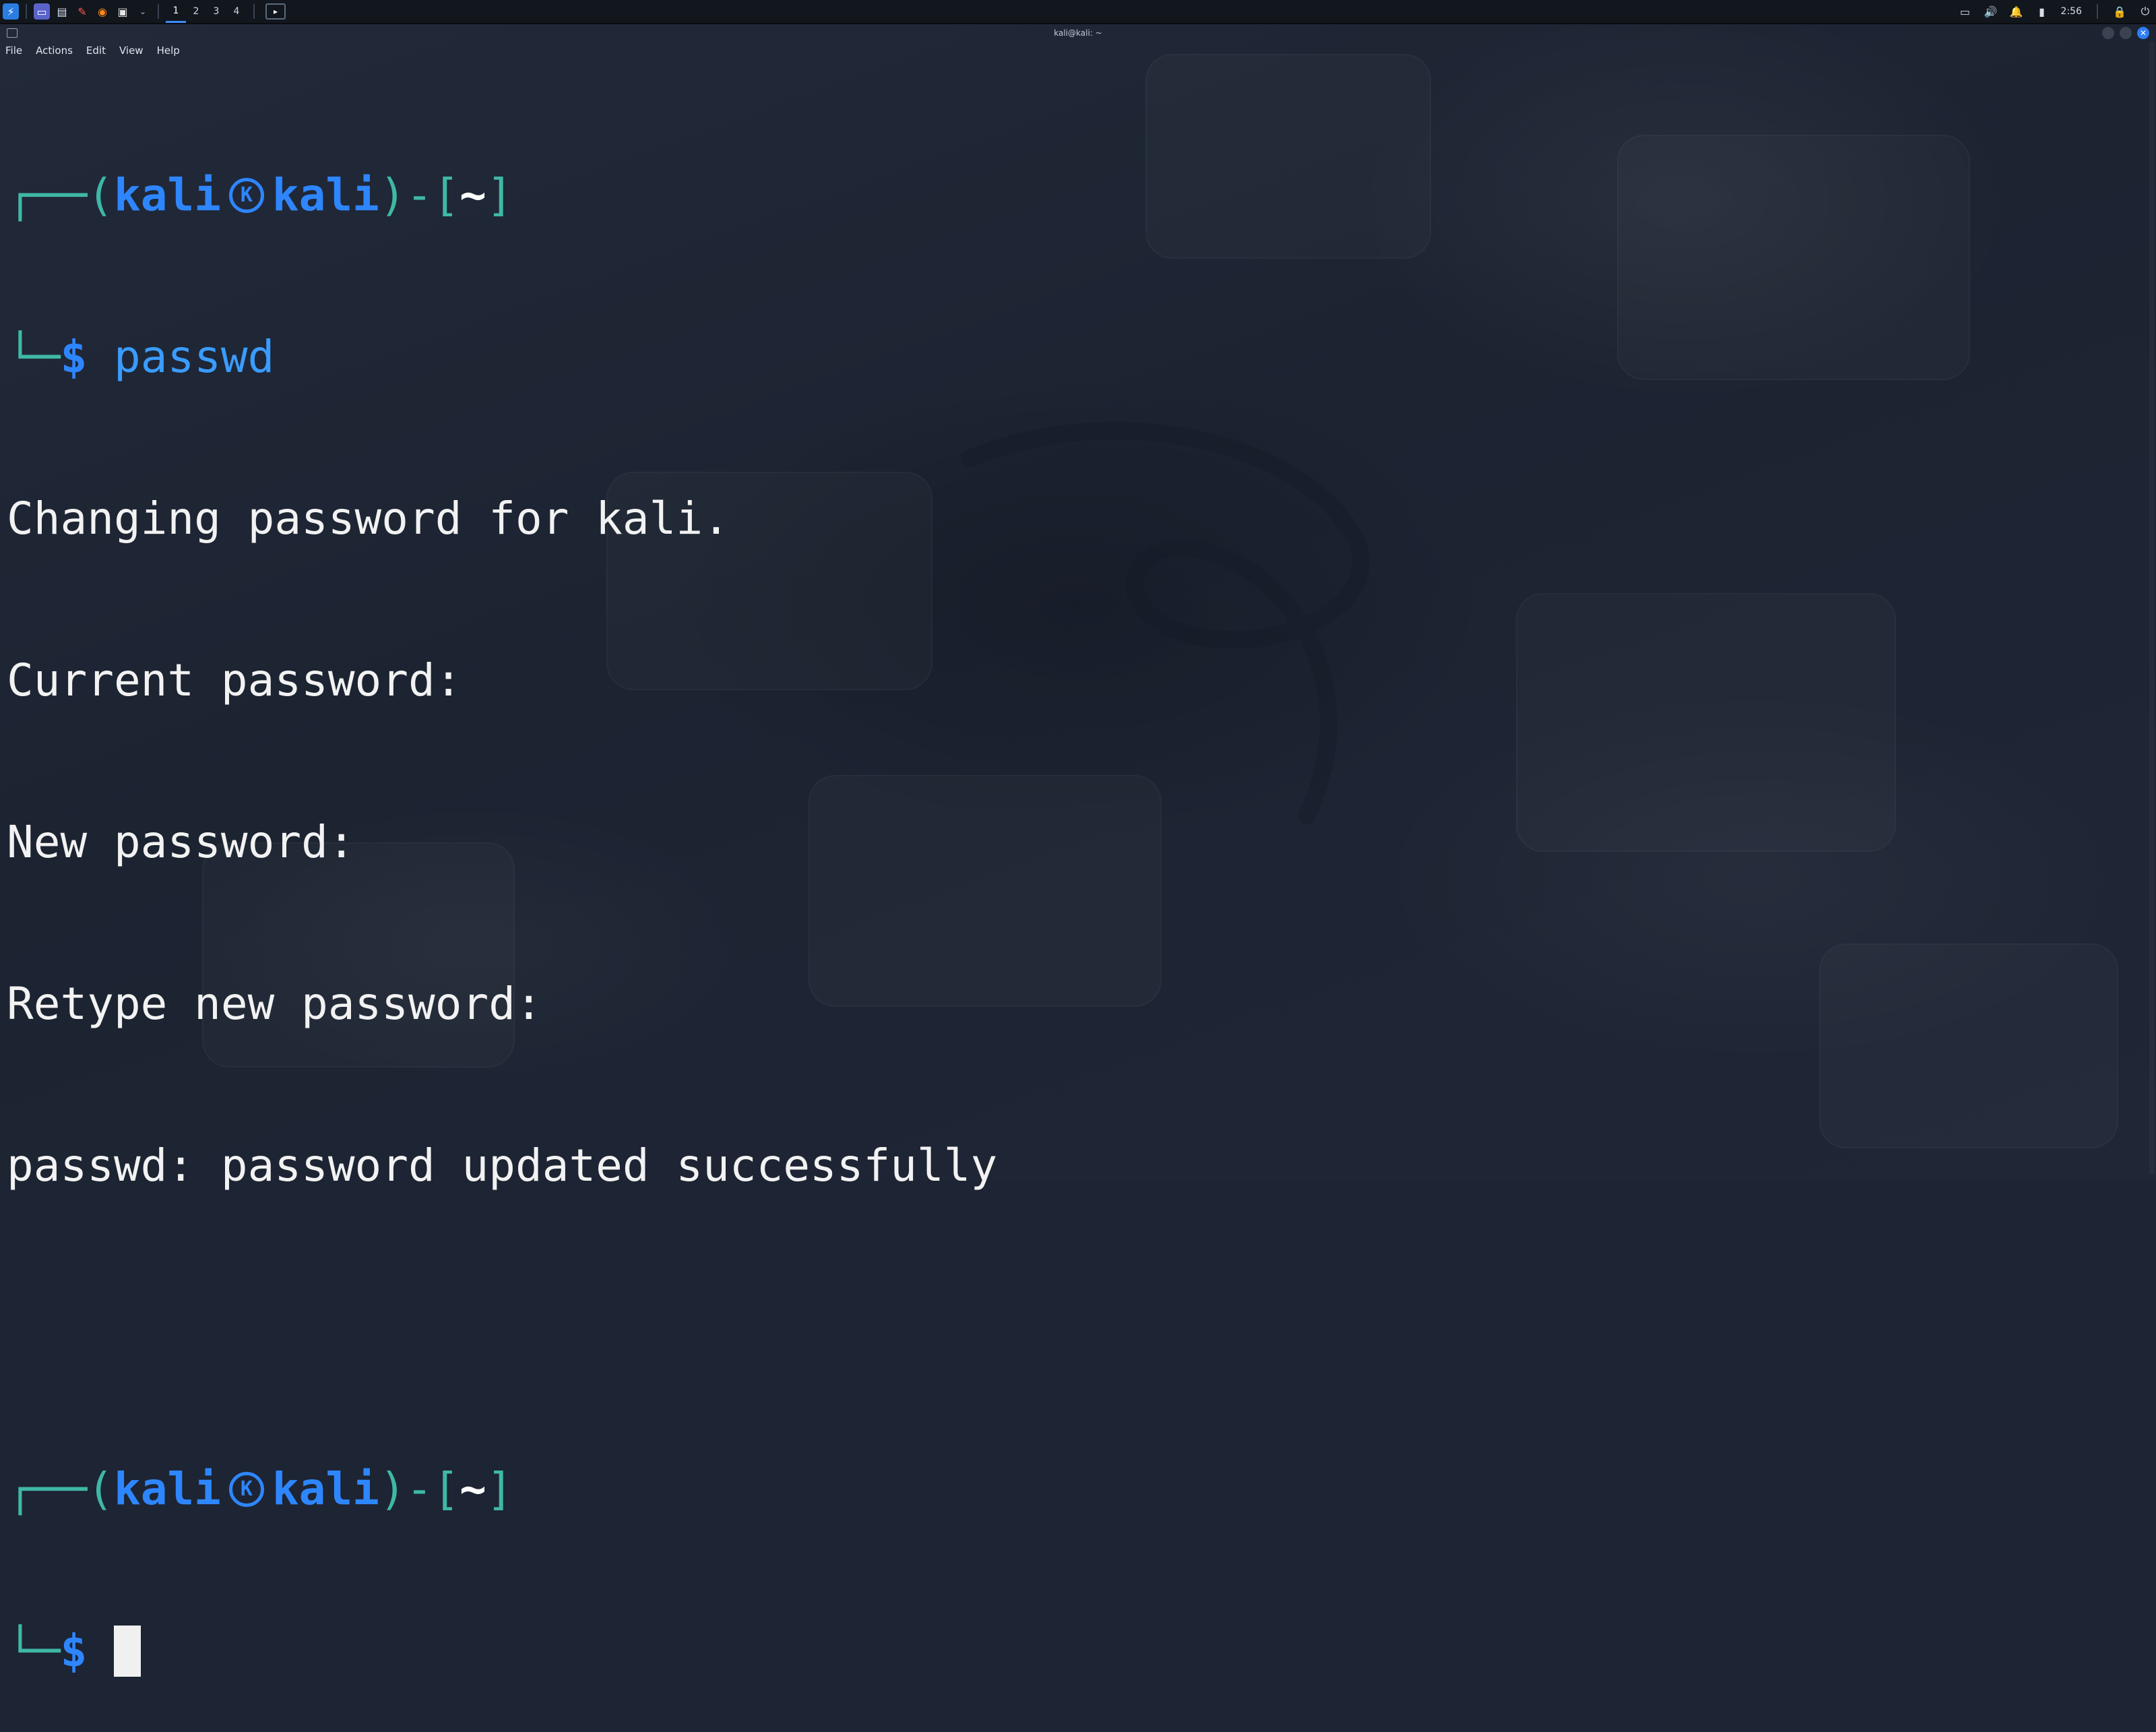 The height and width of the screenshot is (1732, 2156). Describe the element at coordinates (2152, 608) in the screenshot. I see `terminal-scrollbar` at that location.